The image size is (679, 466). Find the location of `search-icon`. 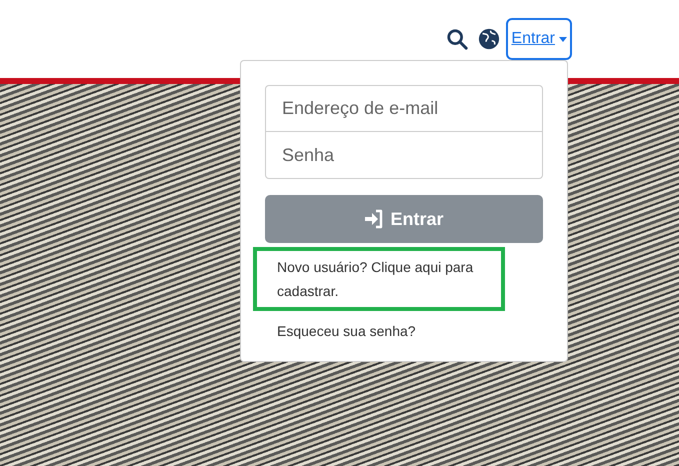

search-icon is located at coordinates (457, 39).